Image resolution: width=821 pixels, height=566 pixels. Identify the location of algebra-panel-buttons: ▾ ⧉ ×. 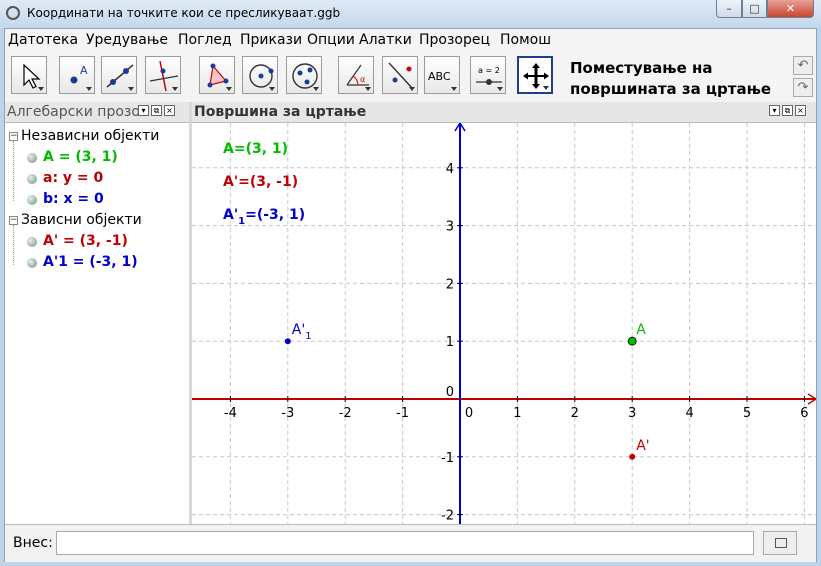
(156, 110).